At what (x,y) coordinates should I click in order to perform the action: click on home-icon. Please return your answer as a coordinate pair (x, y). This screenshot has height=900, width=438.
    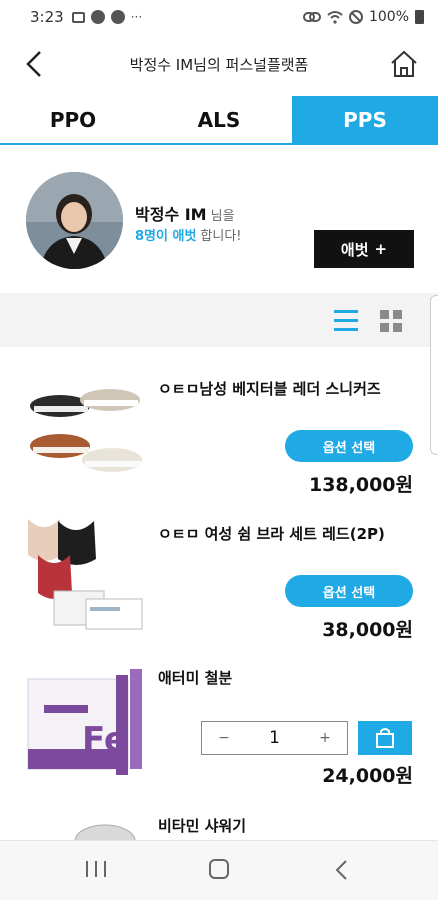
    Looking at the image, I should click on (404, 63).